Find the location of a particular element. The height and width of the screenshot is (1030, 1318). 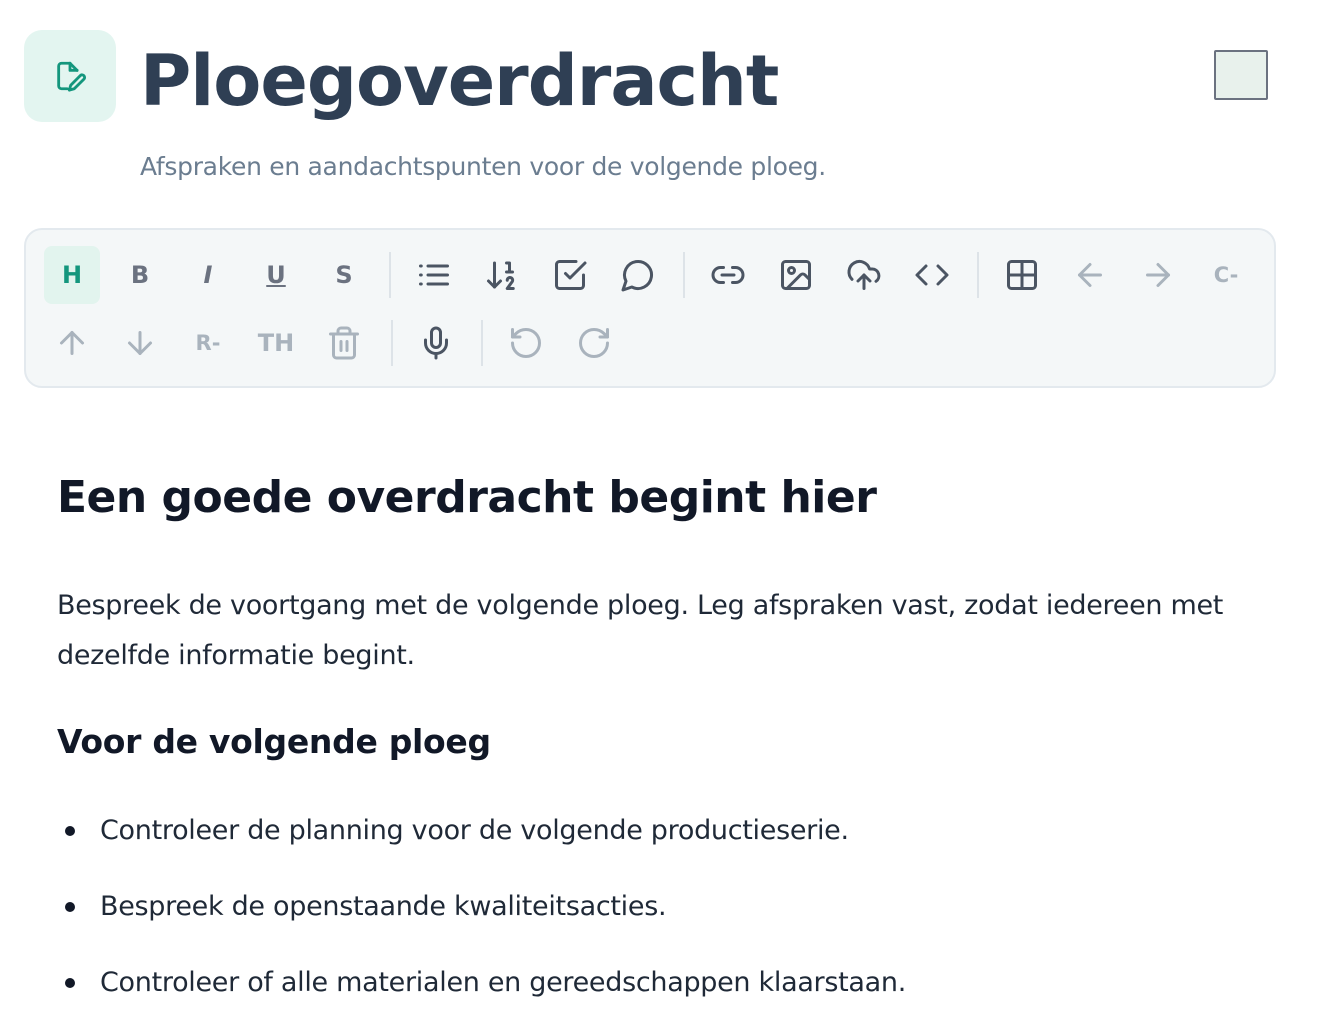

checklist-icon is located at coordinates (571, 275).